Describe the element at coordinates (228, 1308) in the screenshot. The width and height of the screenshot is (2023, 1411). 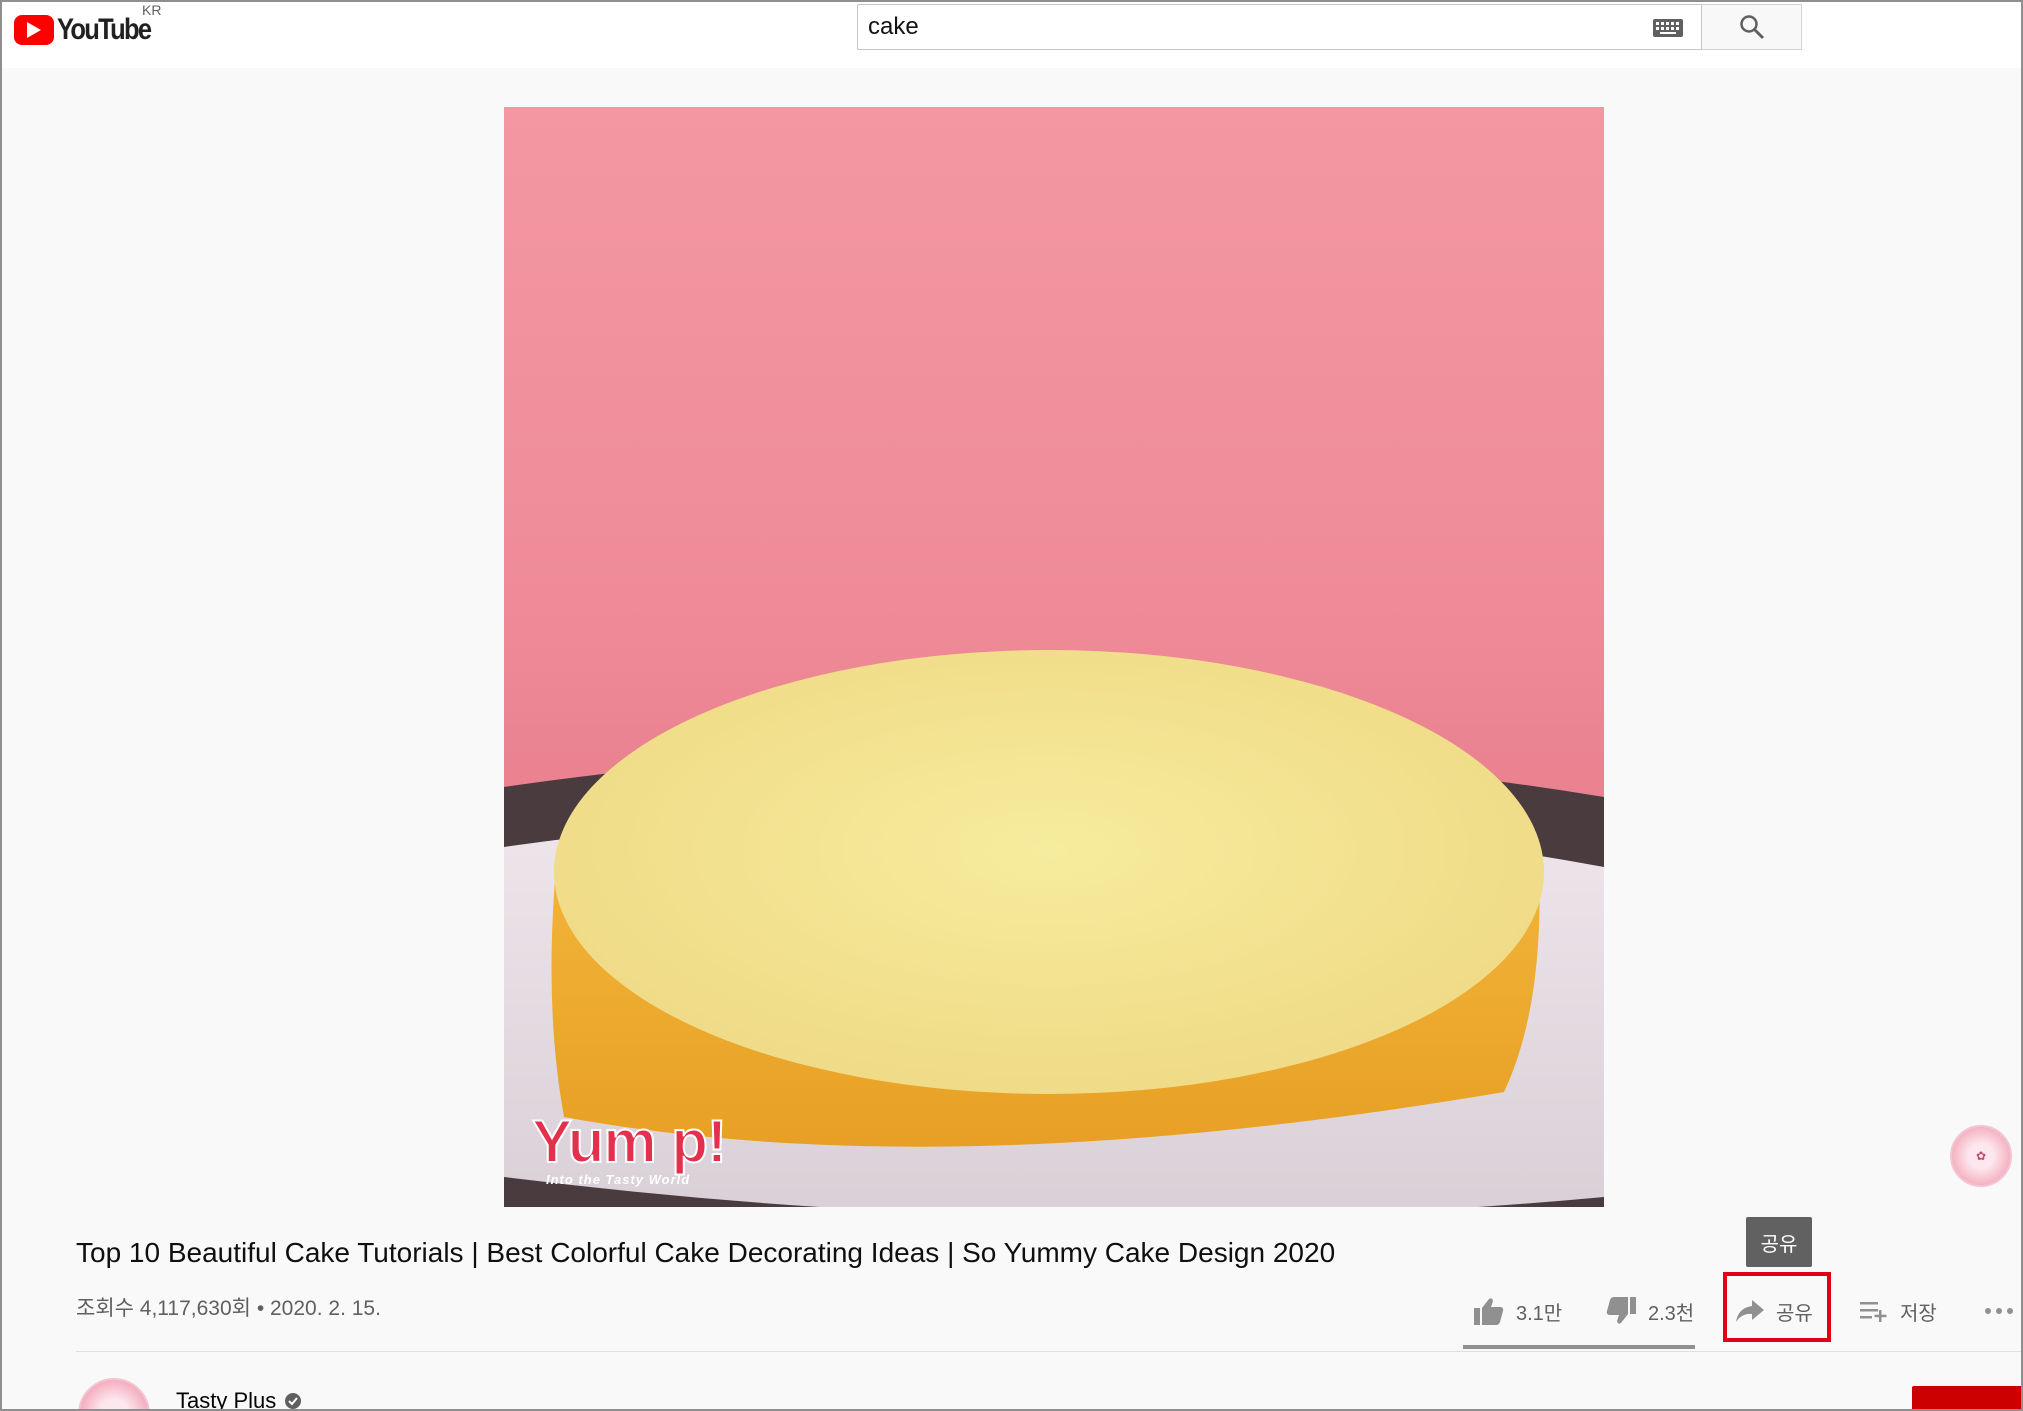
I see `video-views-date: 조회수 4,117,630회 • 2020. 2. 15.` at that location.